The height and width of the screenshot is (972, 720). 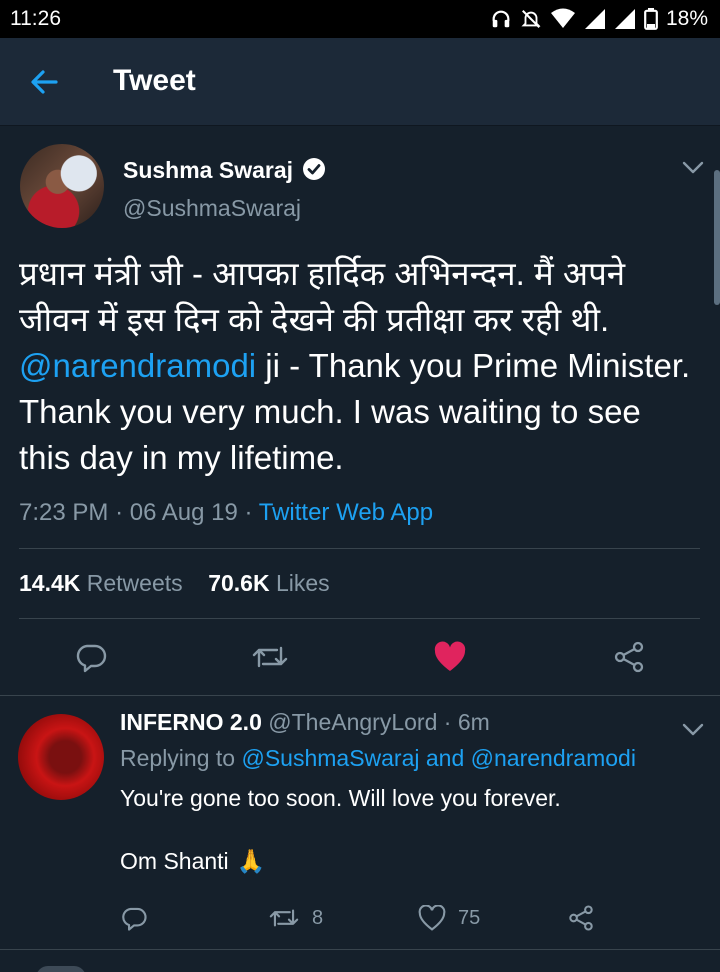 I want to click on retweets-label: Retweets, so click(x=134, y=583).